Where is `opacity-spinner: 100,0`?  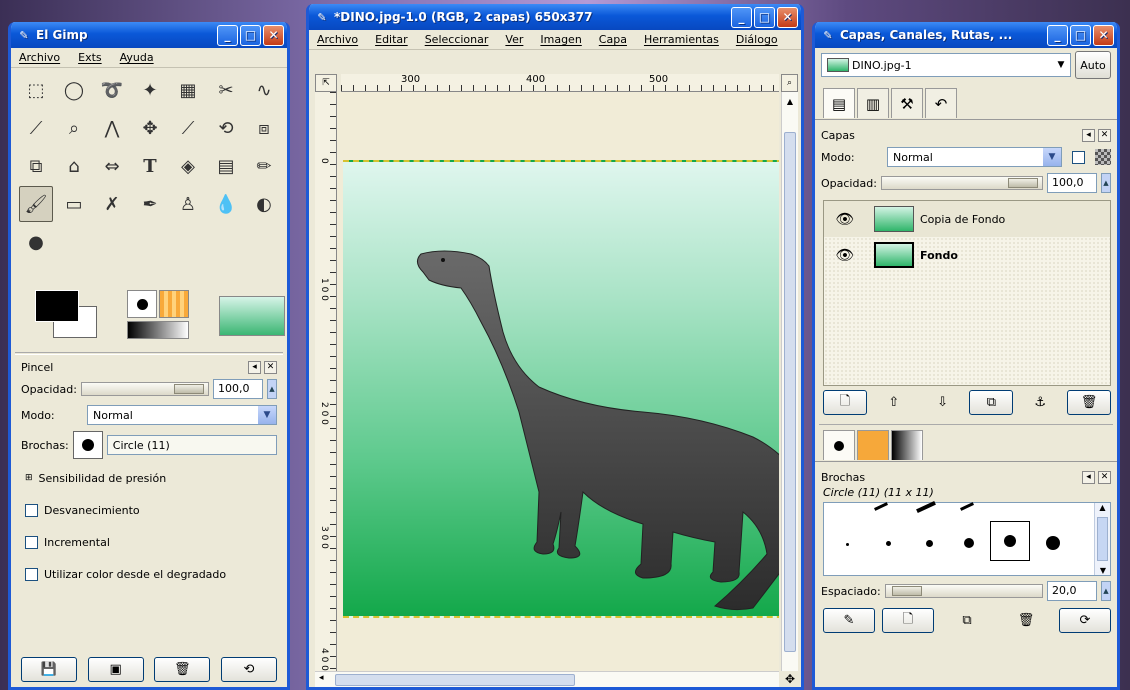
opacity-spinner: 100,0 is located at coordinates (238, 389).